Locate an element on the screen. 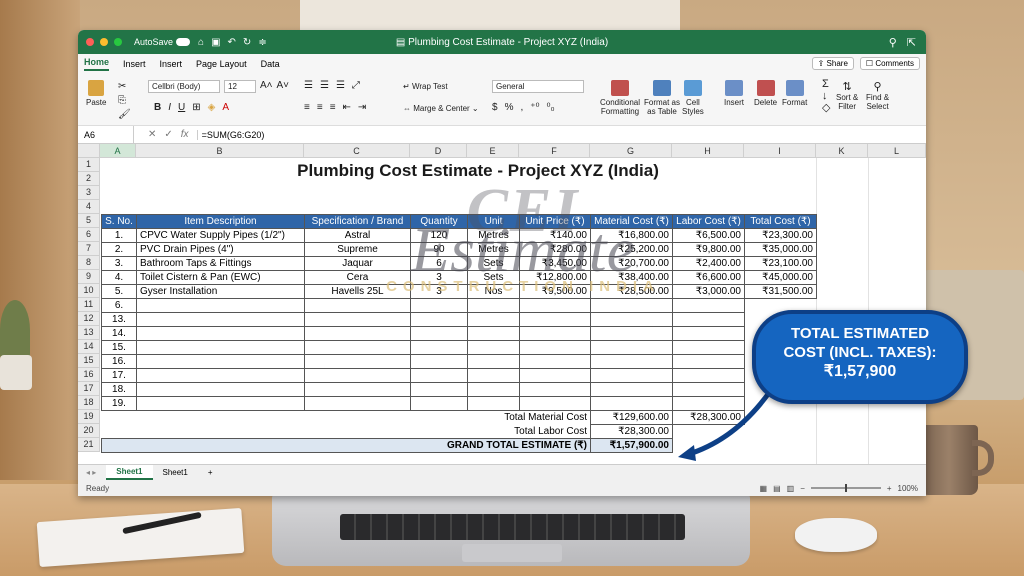 The width and height of the screenshot is (1024, 576). sheet-nav-arrows-icon: ◂ ▸ is located at coordinates (91, 472).